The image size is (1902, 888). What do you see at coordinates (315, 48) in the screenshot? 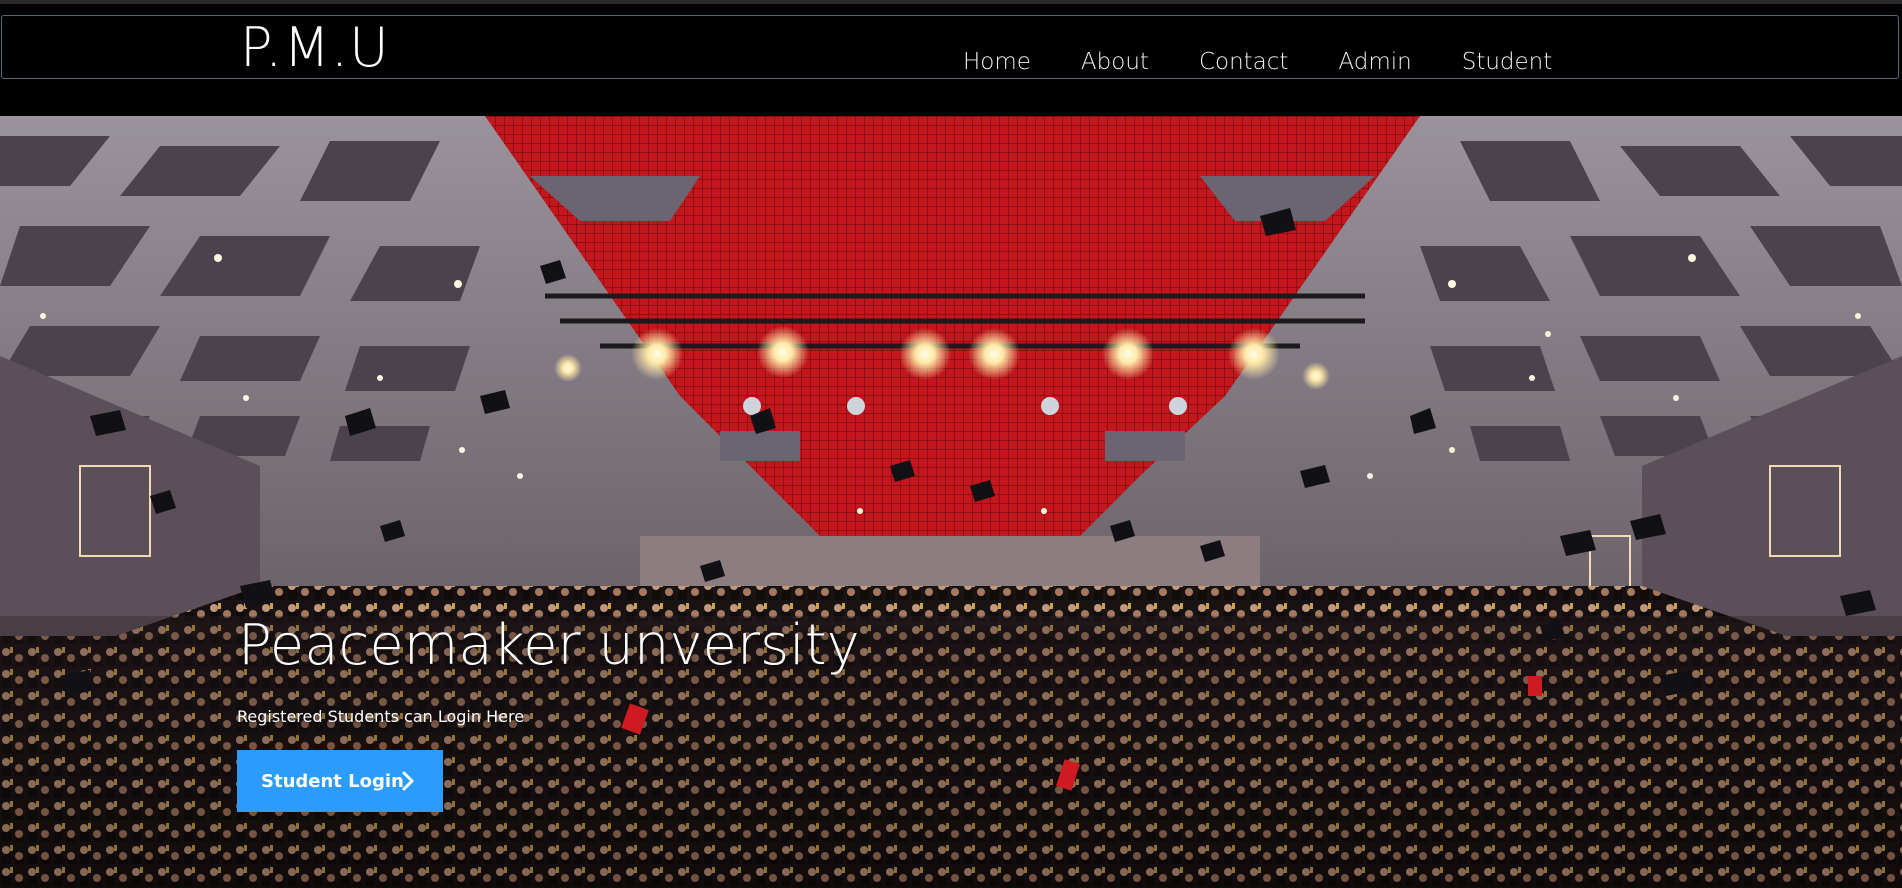
I see `brand-logo-link: P.M.U` at bounding box center [315, 48].